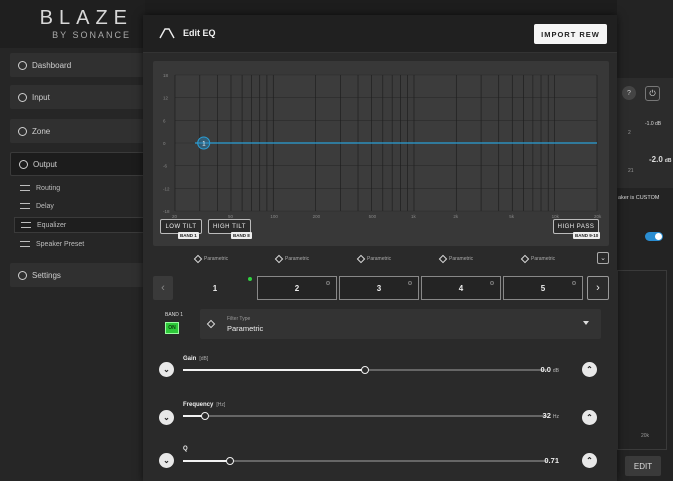 The image size is (673, 481). I want to click on high-tilt-band-tag: BAND 8, so click(241, 235).